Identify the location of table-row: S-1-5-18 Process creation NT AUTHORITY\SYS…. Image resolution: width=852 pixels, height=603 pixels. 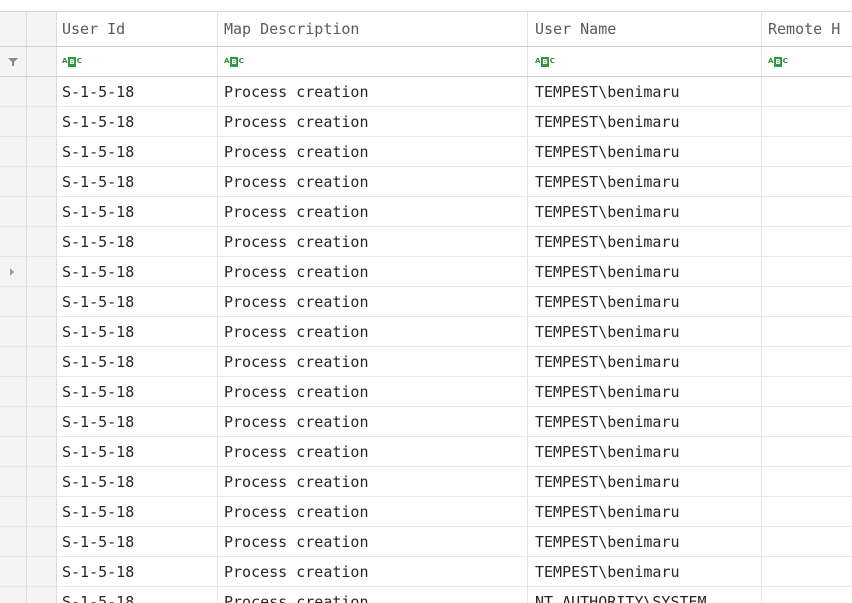
(426, 595).